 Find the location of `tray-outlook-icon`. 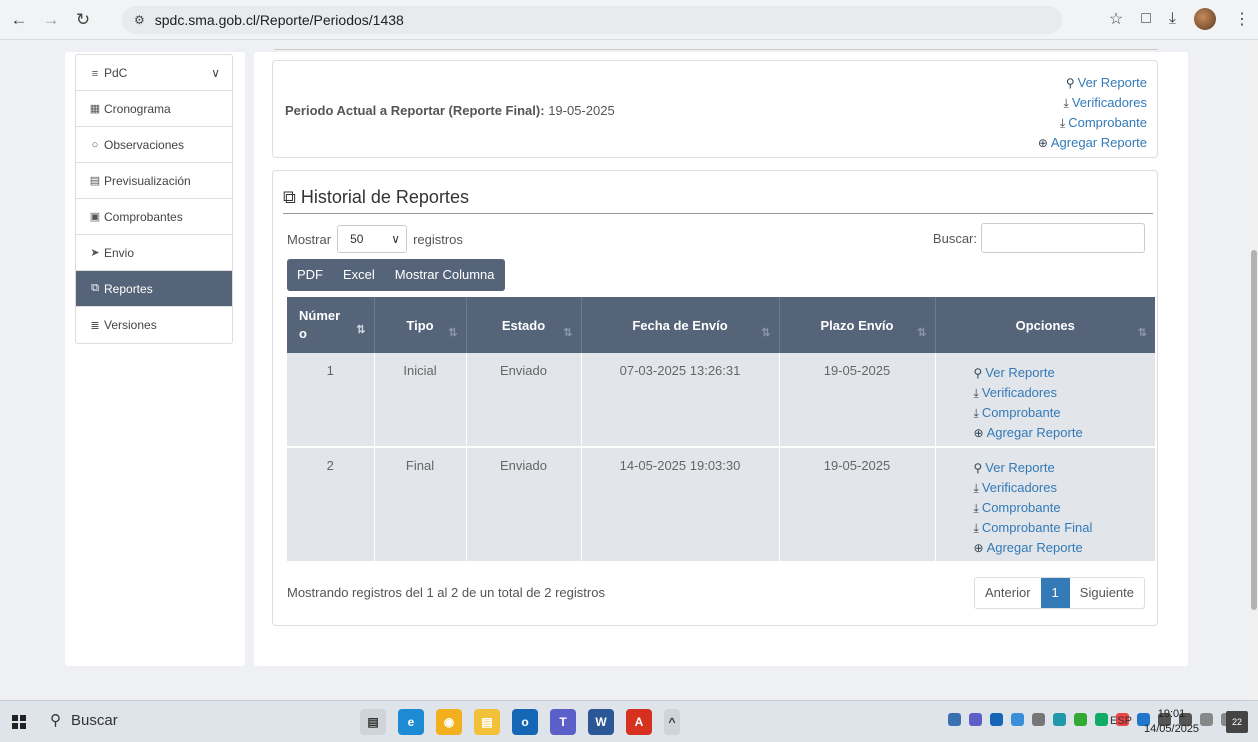

tray-outlook-icon is located at coordinates (996, 719).